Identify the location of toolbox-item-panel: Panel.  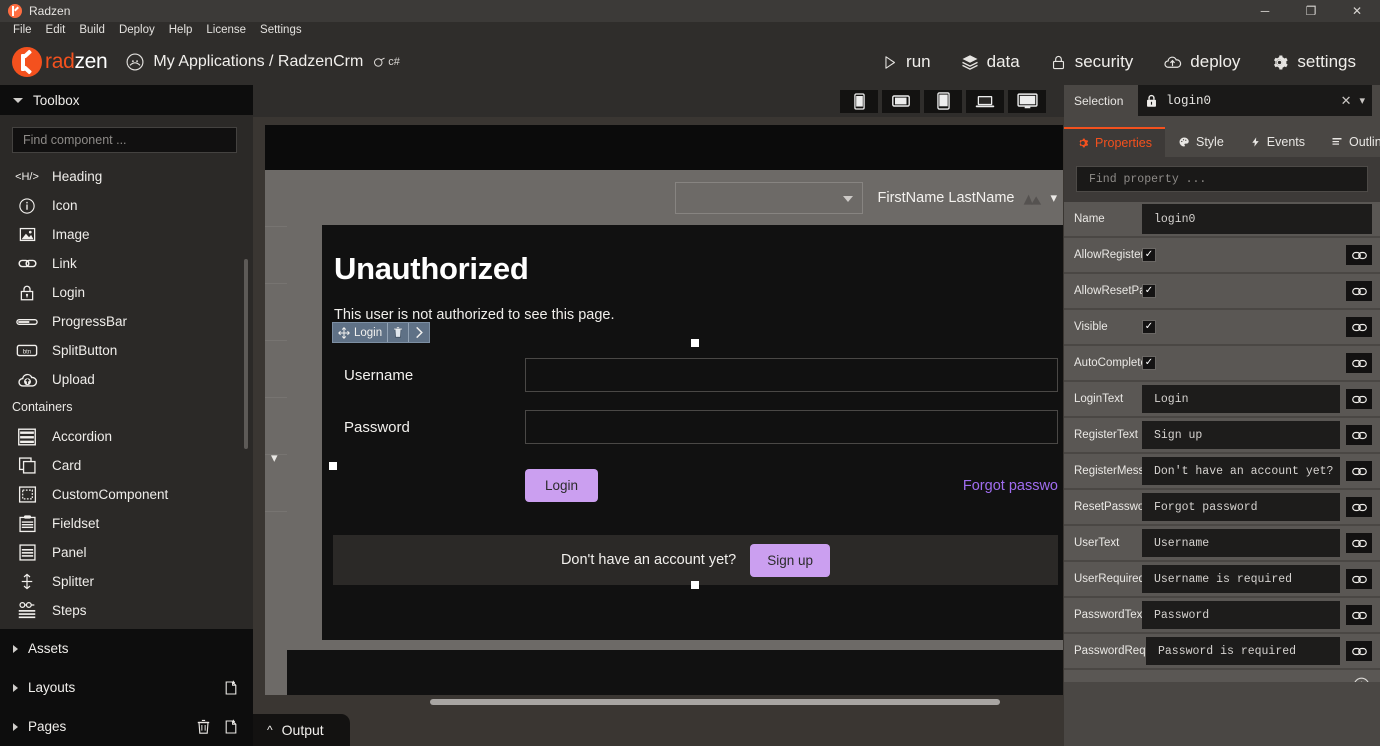
(126, 552).